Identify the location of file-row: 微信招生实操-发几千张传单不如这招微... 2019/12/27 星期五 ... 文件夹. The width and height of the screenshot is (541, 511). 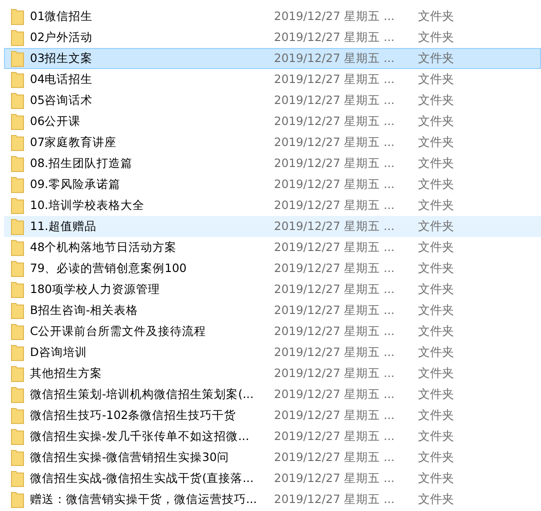
(272, 436).